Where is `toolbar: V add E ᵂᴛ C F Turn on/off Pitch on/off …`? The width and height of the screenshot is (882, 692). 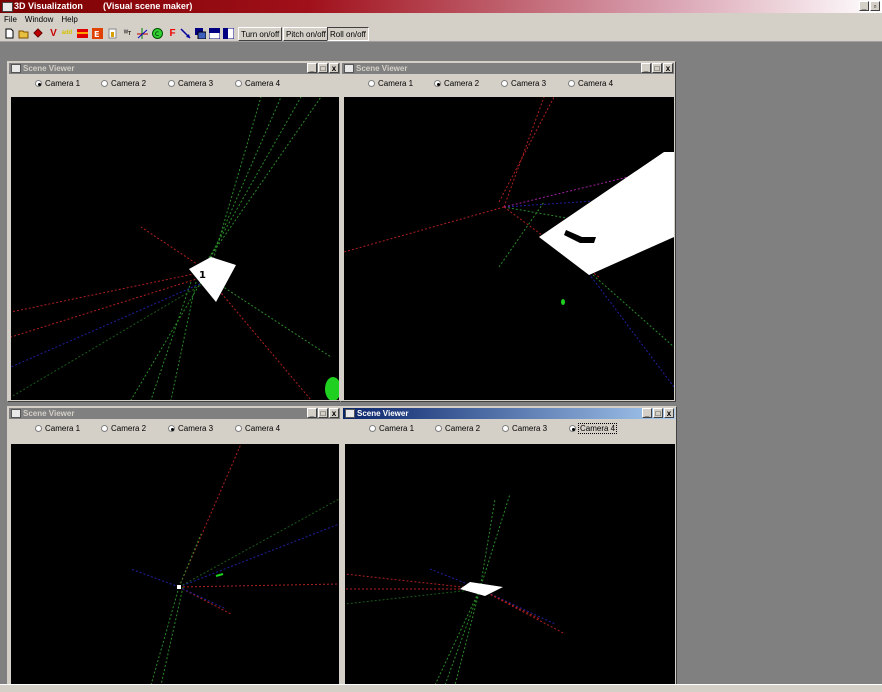 toolbar: V add E ᵂᴛ C F Turn on/off Pitch on/off … is located at coordinates (441, 33).